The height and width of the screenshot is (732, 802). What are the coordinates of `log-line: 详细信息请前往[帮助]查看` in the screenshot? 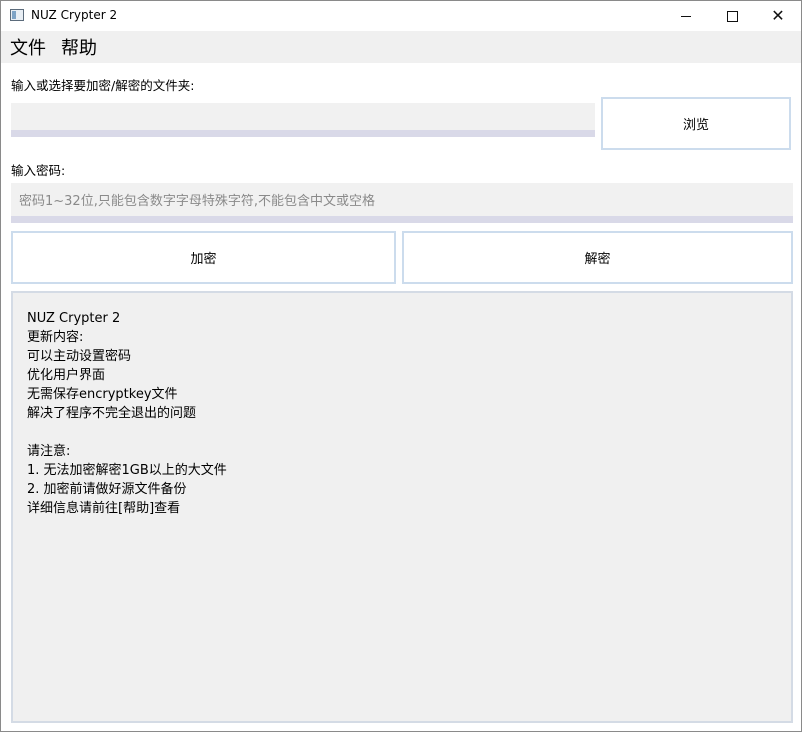 It's located at (104, 508).